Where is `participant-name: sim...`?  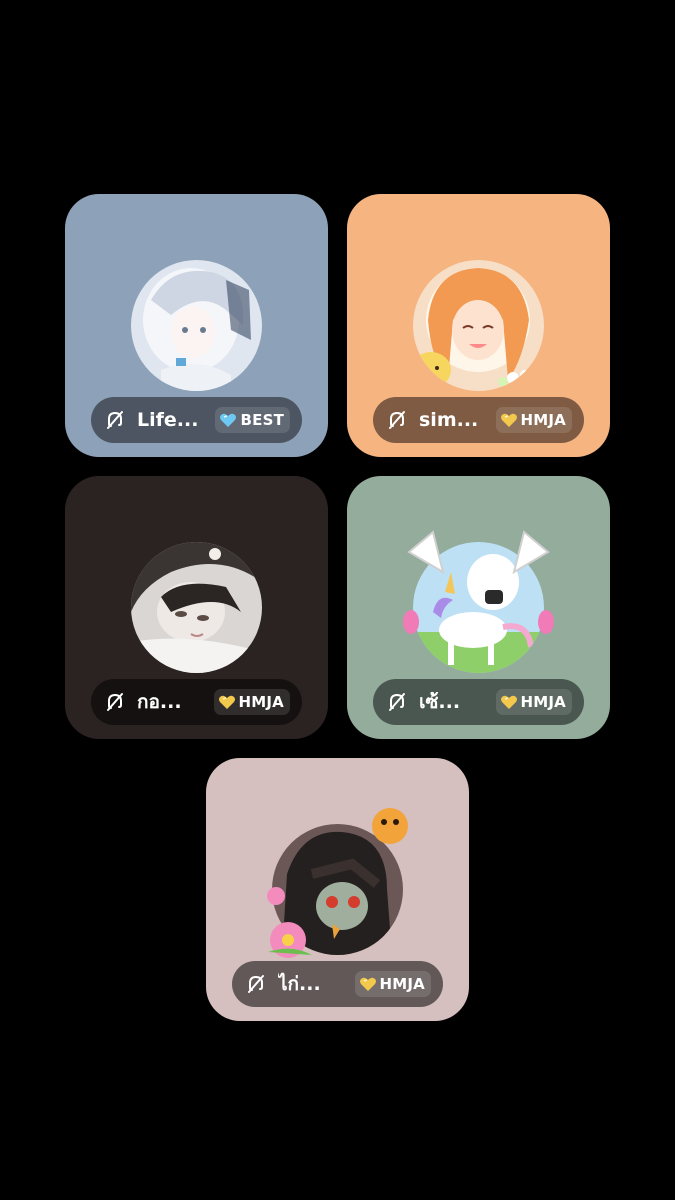
participant-name: sim... is located at coordinates (449, 420).